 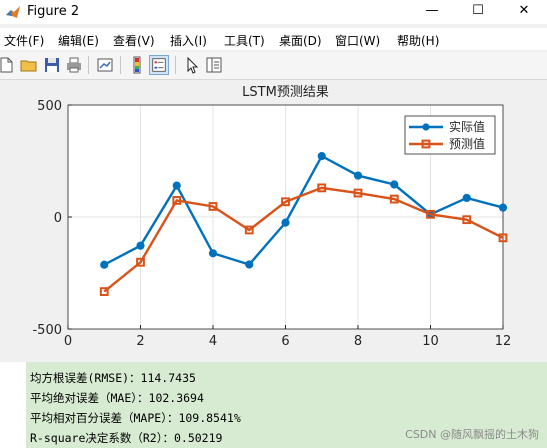 What do you see at coordinates (192, 65) in the screenshot?
I see `pointer-arrow-icon` at bounding box center [192, 65].